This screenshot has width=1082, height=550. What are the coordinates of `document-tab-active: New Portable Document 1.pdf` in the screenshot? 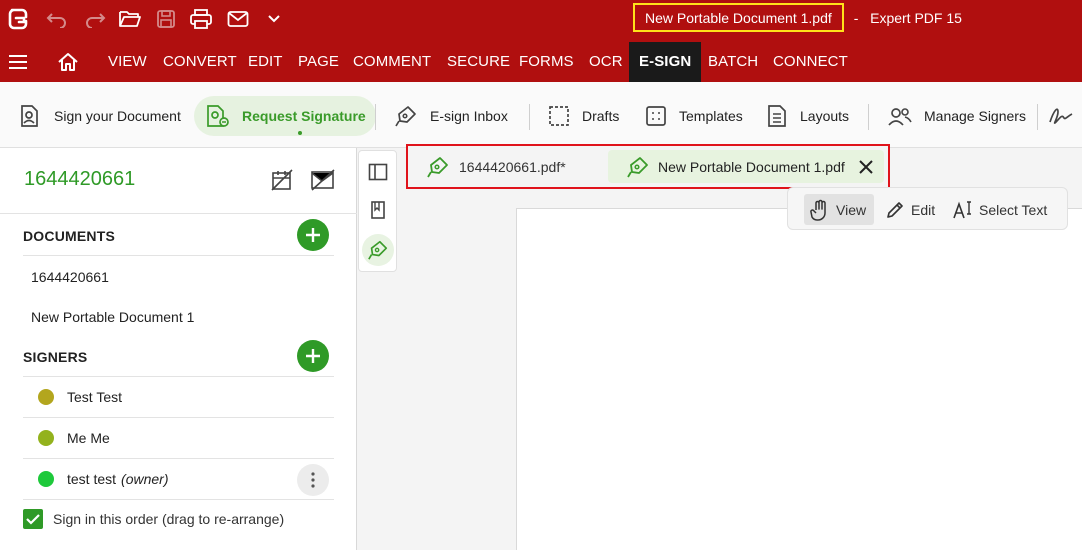 It's located at (746, 166).